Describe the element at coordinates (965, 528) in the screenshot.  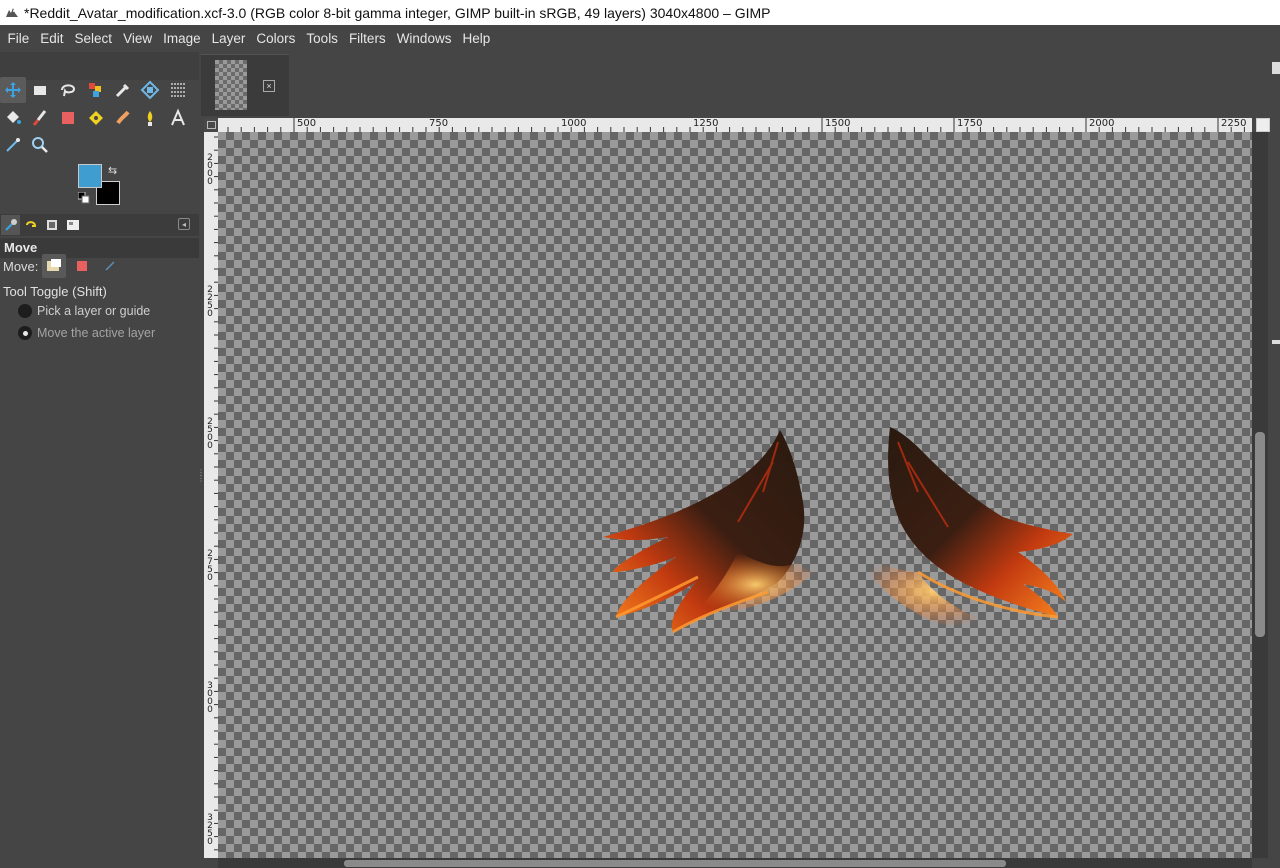
I see `right-wing` at that location.